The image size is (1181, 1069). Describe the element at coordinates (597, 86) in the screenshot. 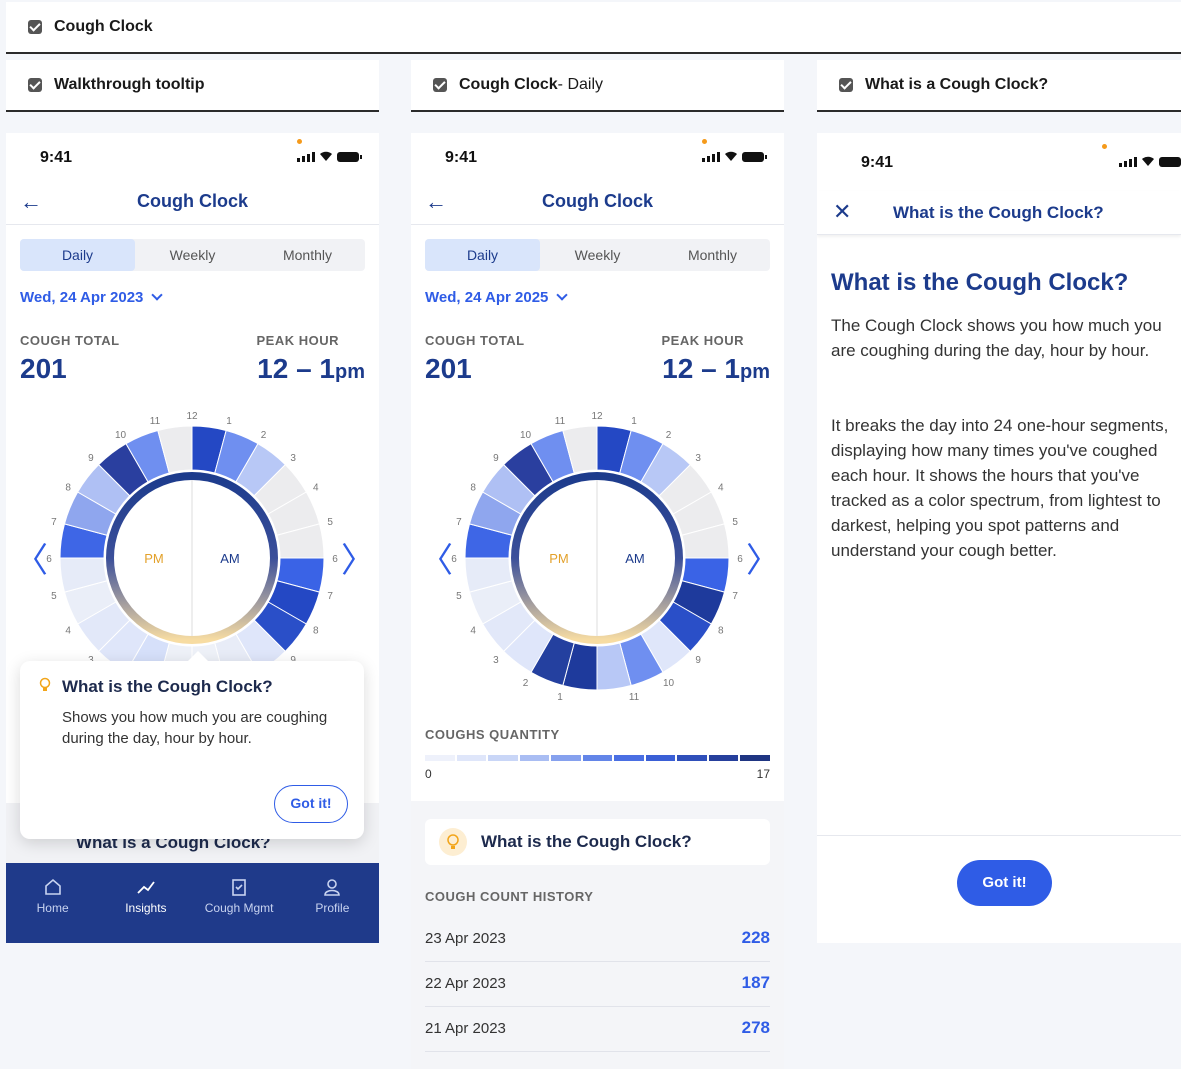

I see `section-label-daily: Cough Clock - Daily` at that location.